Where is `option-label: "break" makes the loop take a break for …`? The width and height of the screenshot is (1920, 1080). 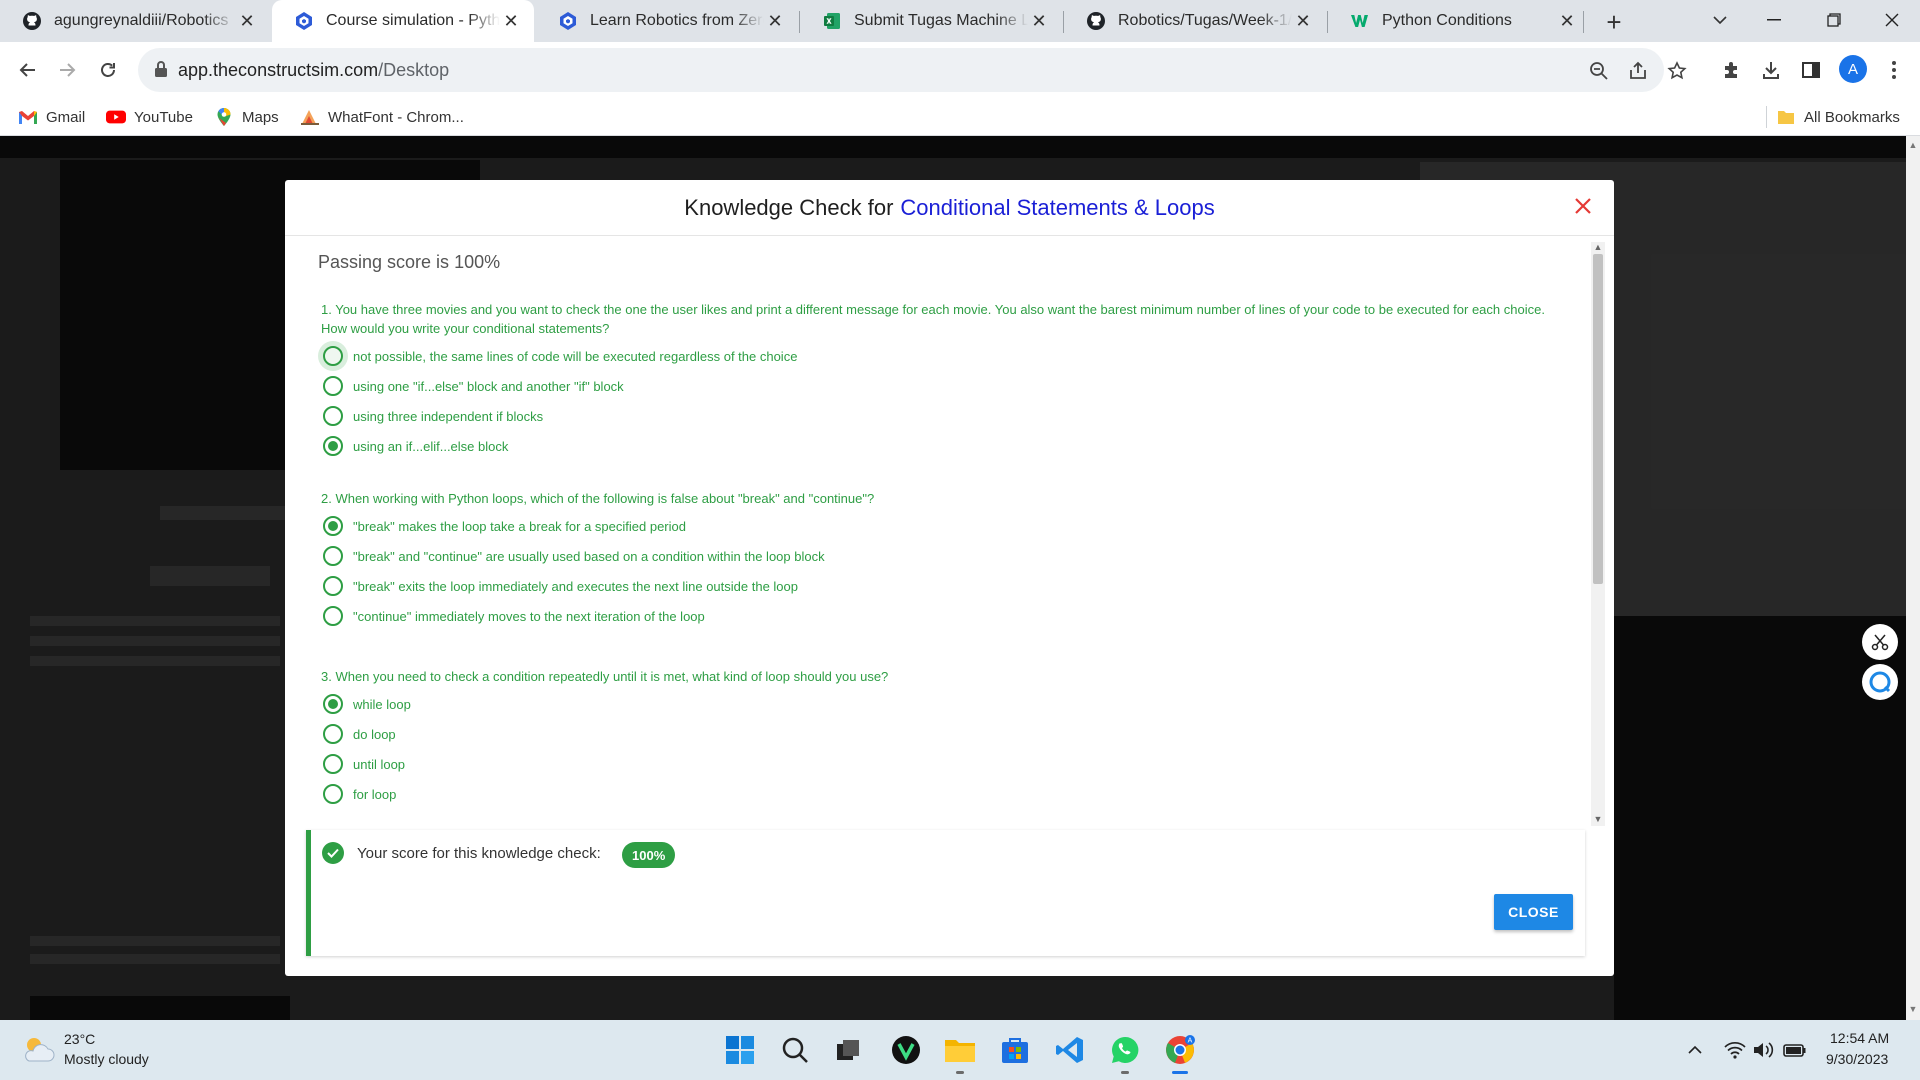 option-label: "break" makes the loop take a break for … is located at coordinates (519, 526).